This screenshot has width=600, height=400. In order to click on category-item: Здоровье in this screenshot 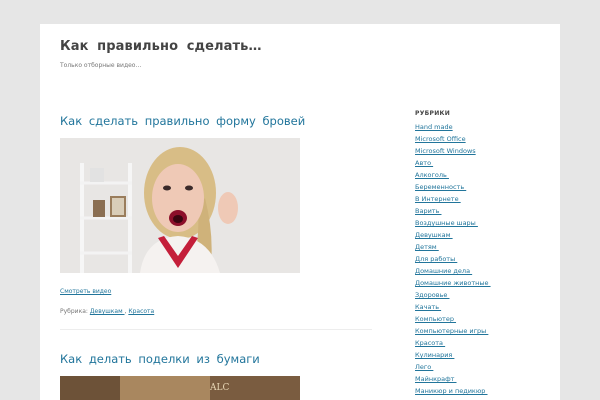, I will do `click(480, 295)`.